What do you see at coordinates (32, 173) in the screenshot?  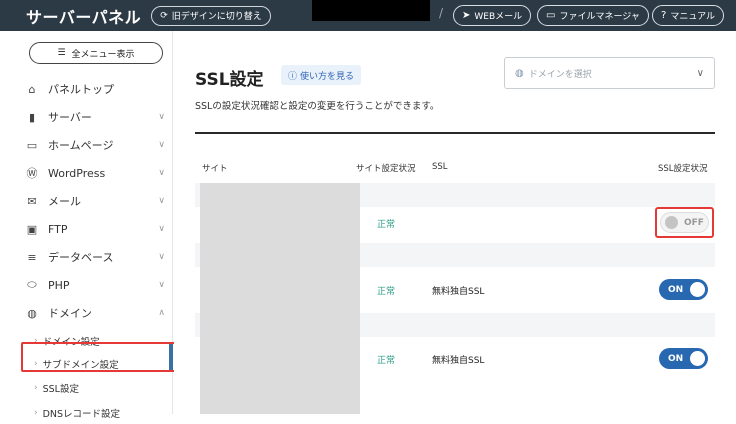 I see `wordpress-icon: Ⓦ` at bounding box center [32, 173].